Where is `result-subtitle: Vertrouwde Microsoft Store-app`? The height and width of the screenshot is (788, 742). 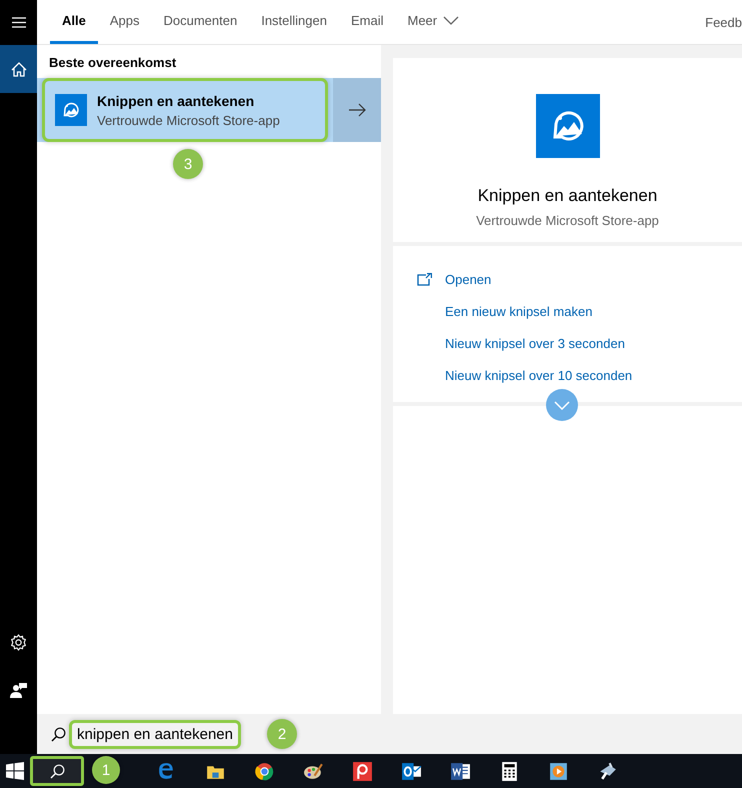
result-subtitle: Vertrouwde Microsoft Store-app is located at coordinates (188, 120).